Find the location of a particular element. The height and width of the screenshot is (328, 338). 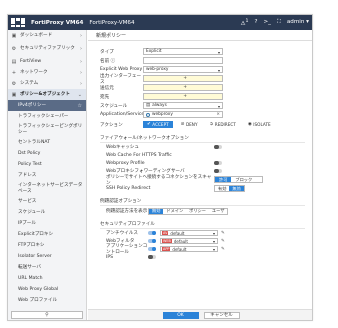

sidebar-item-address: アドレス is located at coordinates (47, 175).